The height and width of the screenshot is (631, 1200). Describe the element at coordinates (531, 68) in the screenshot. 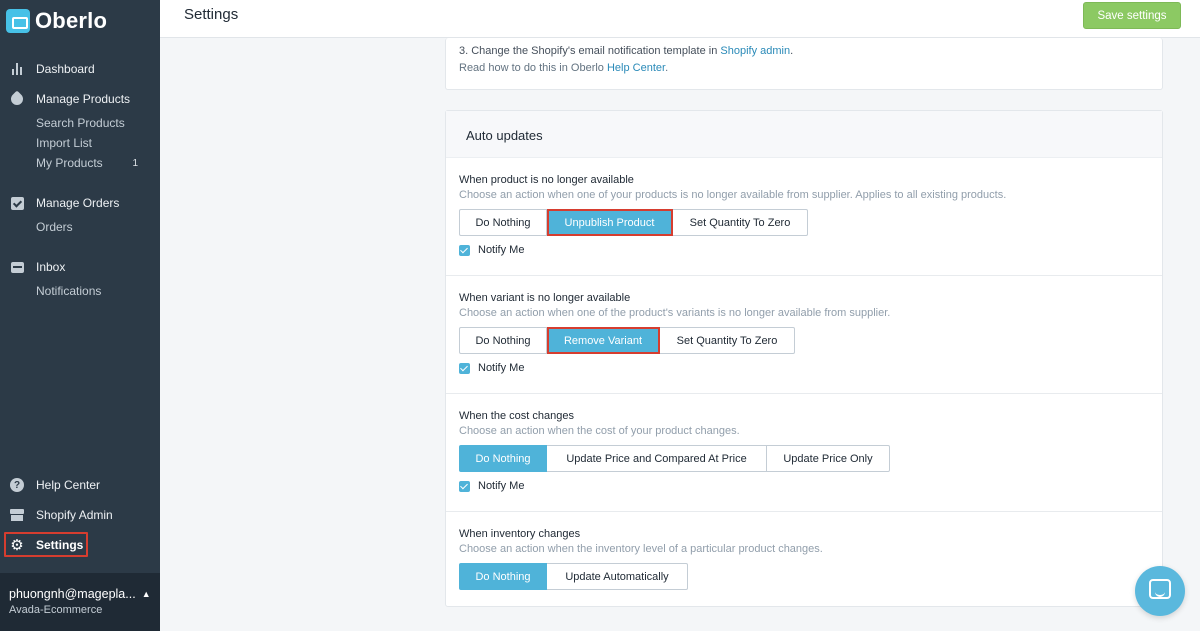

I see `help-text: Read how to do this in Oberlo` at that location.